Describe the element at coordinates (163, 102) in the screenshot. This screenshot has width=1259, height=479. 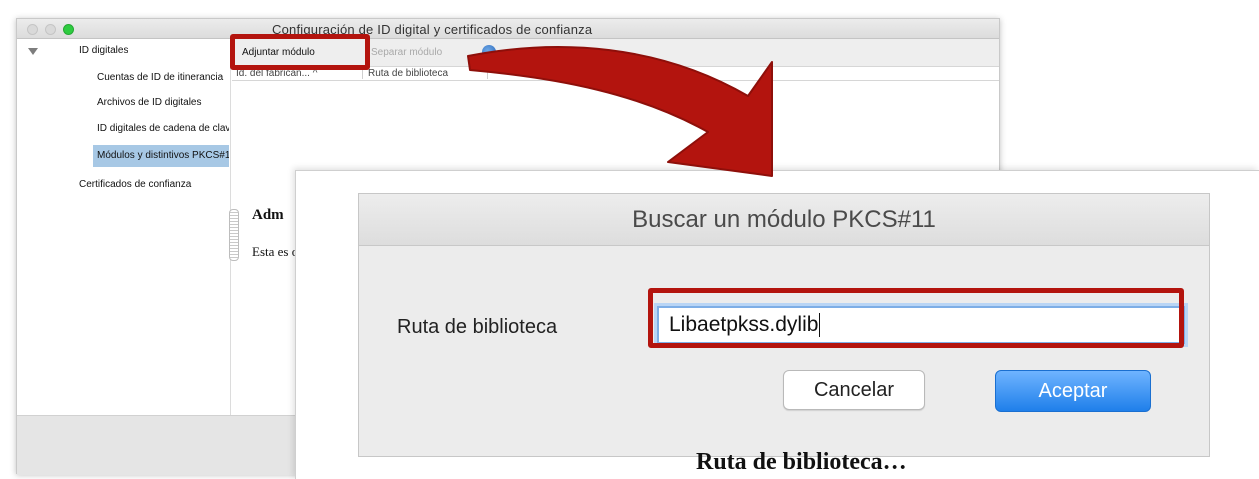
I see `sidebar-item-digital-id-files: Archivos de ID digitales` at that location.